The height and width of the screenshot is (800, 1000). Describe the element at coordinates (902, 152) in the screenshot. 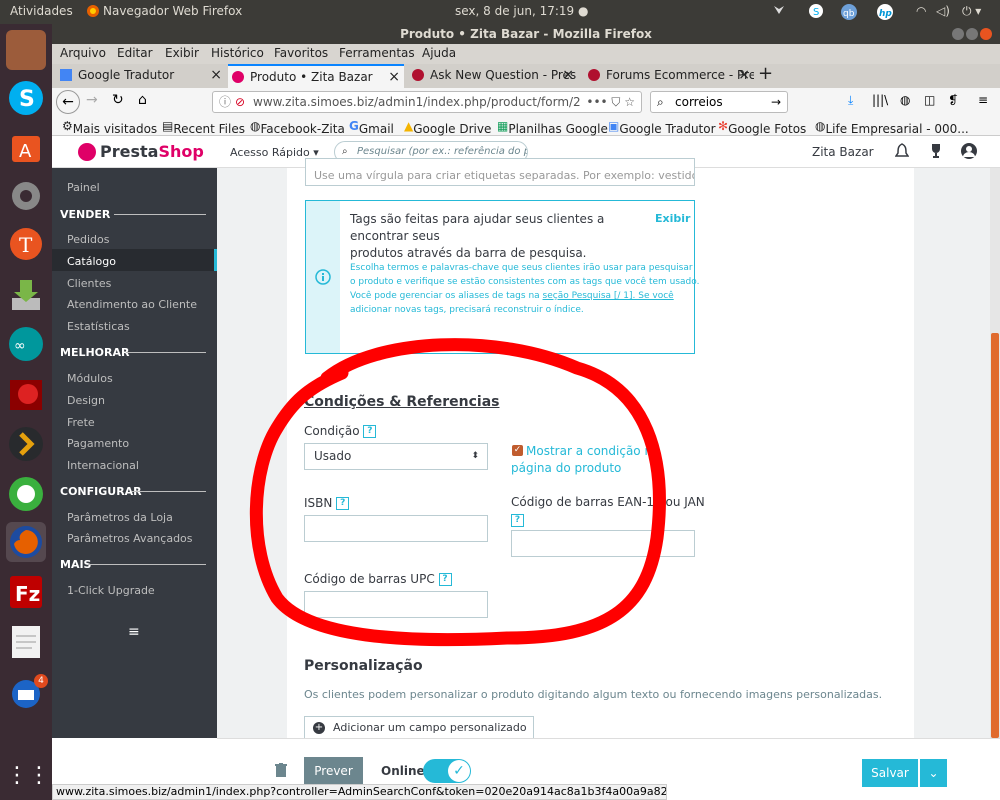

I see `notifications-bell-icon` at that location.